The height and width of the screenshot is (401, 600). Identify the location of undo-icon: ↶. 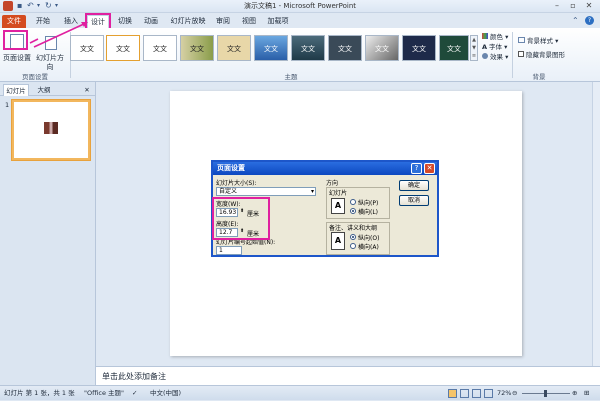
(30, 6).